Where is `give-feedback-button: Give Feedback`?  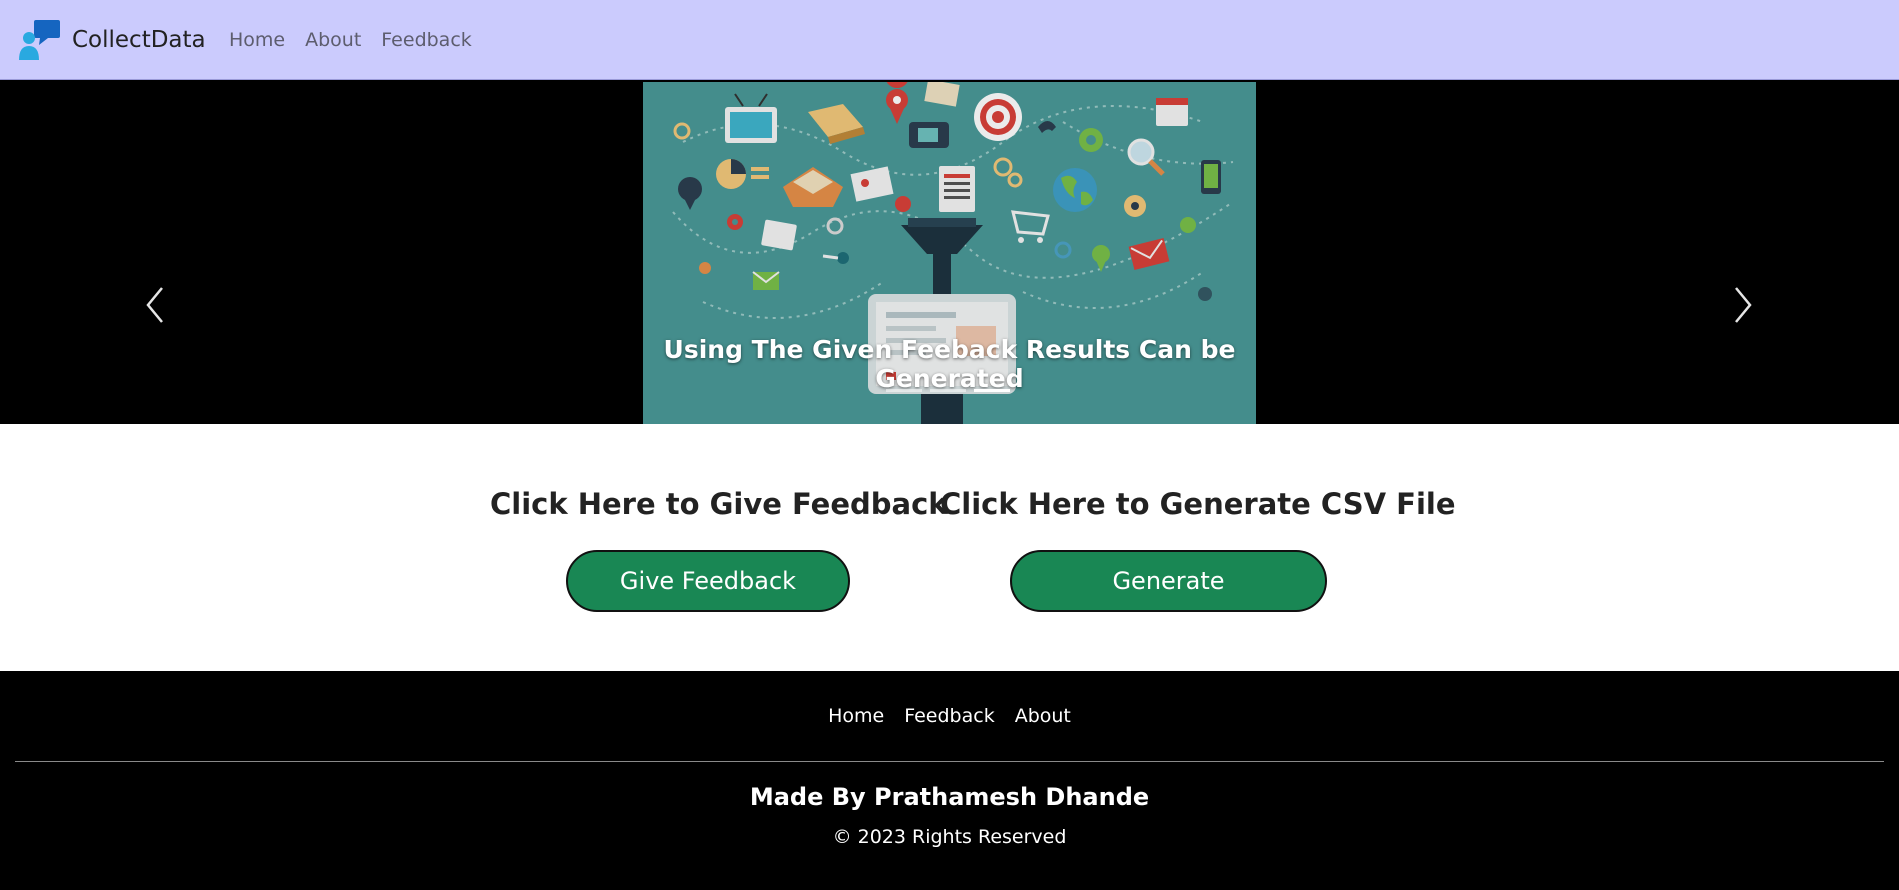
give-feedback-button: Give Feedback is located at coordinates (708, 581).